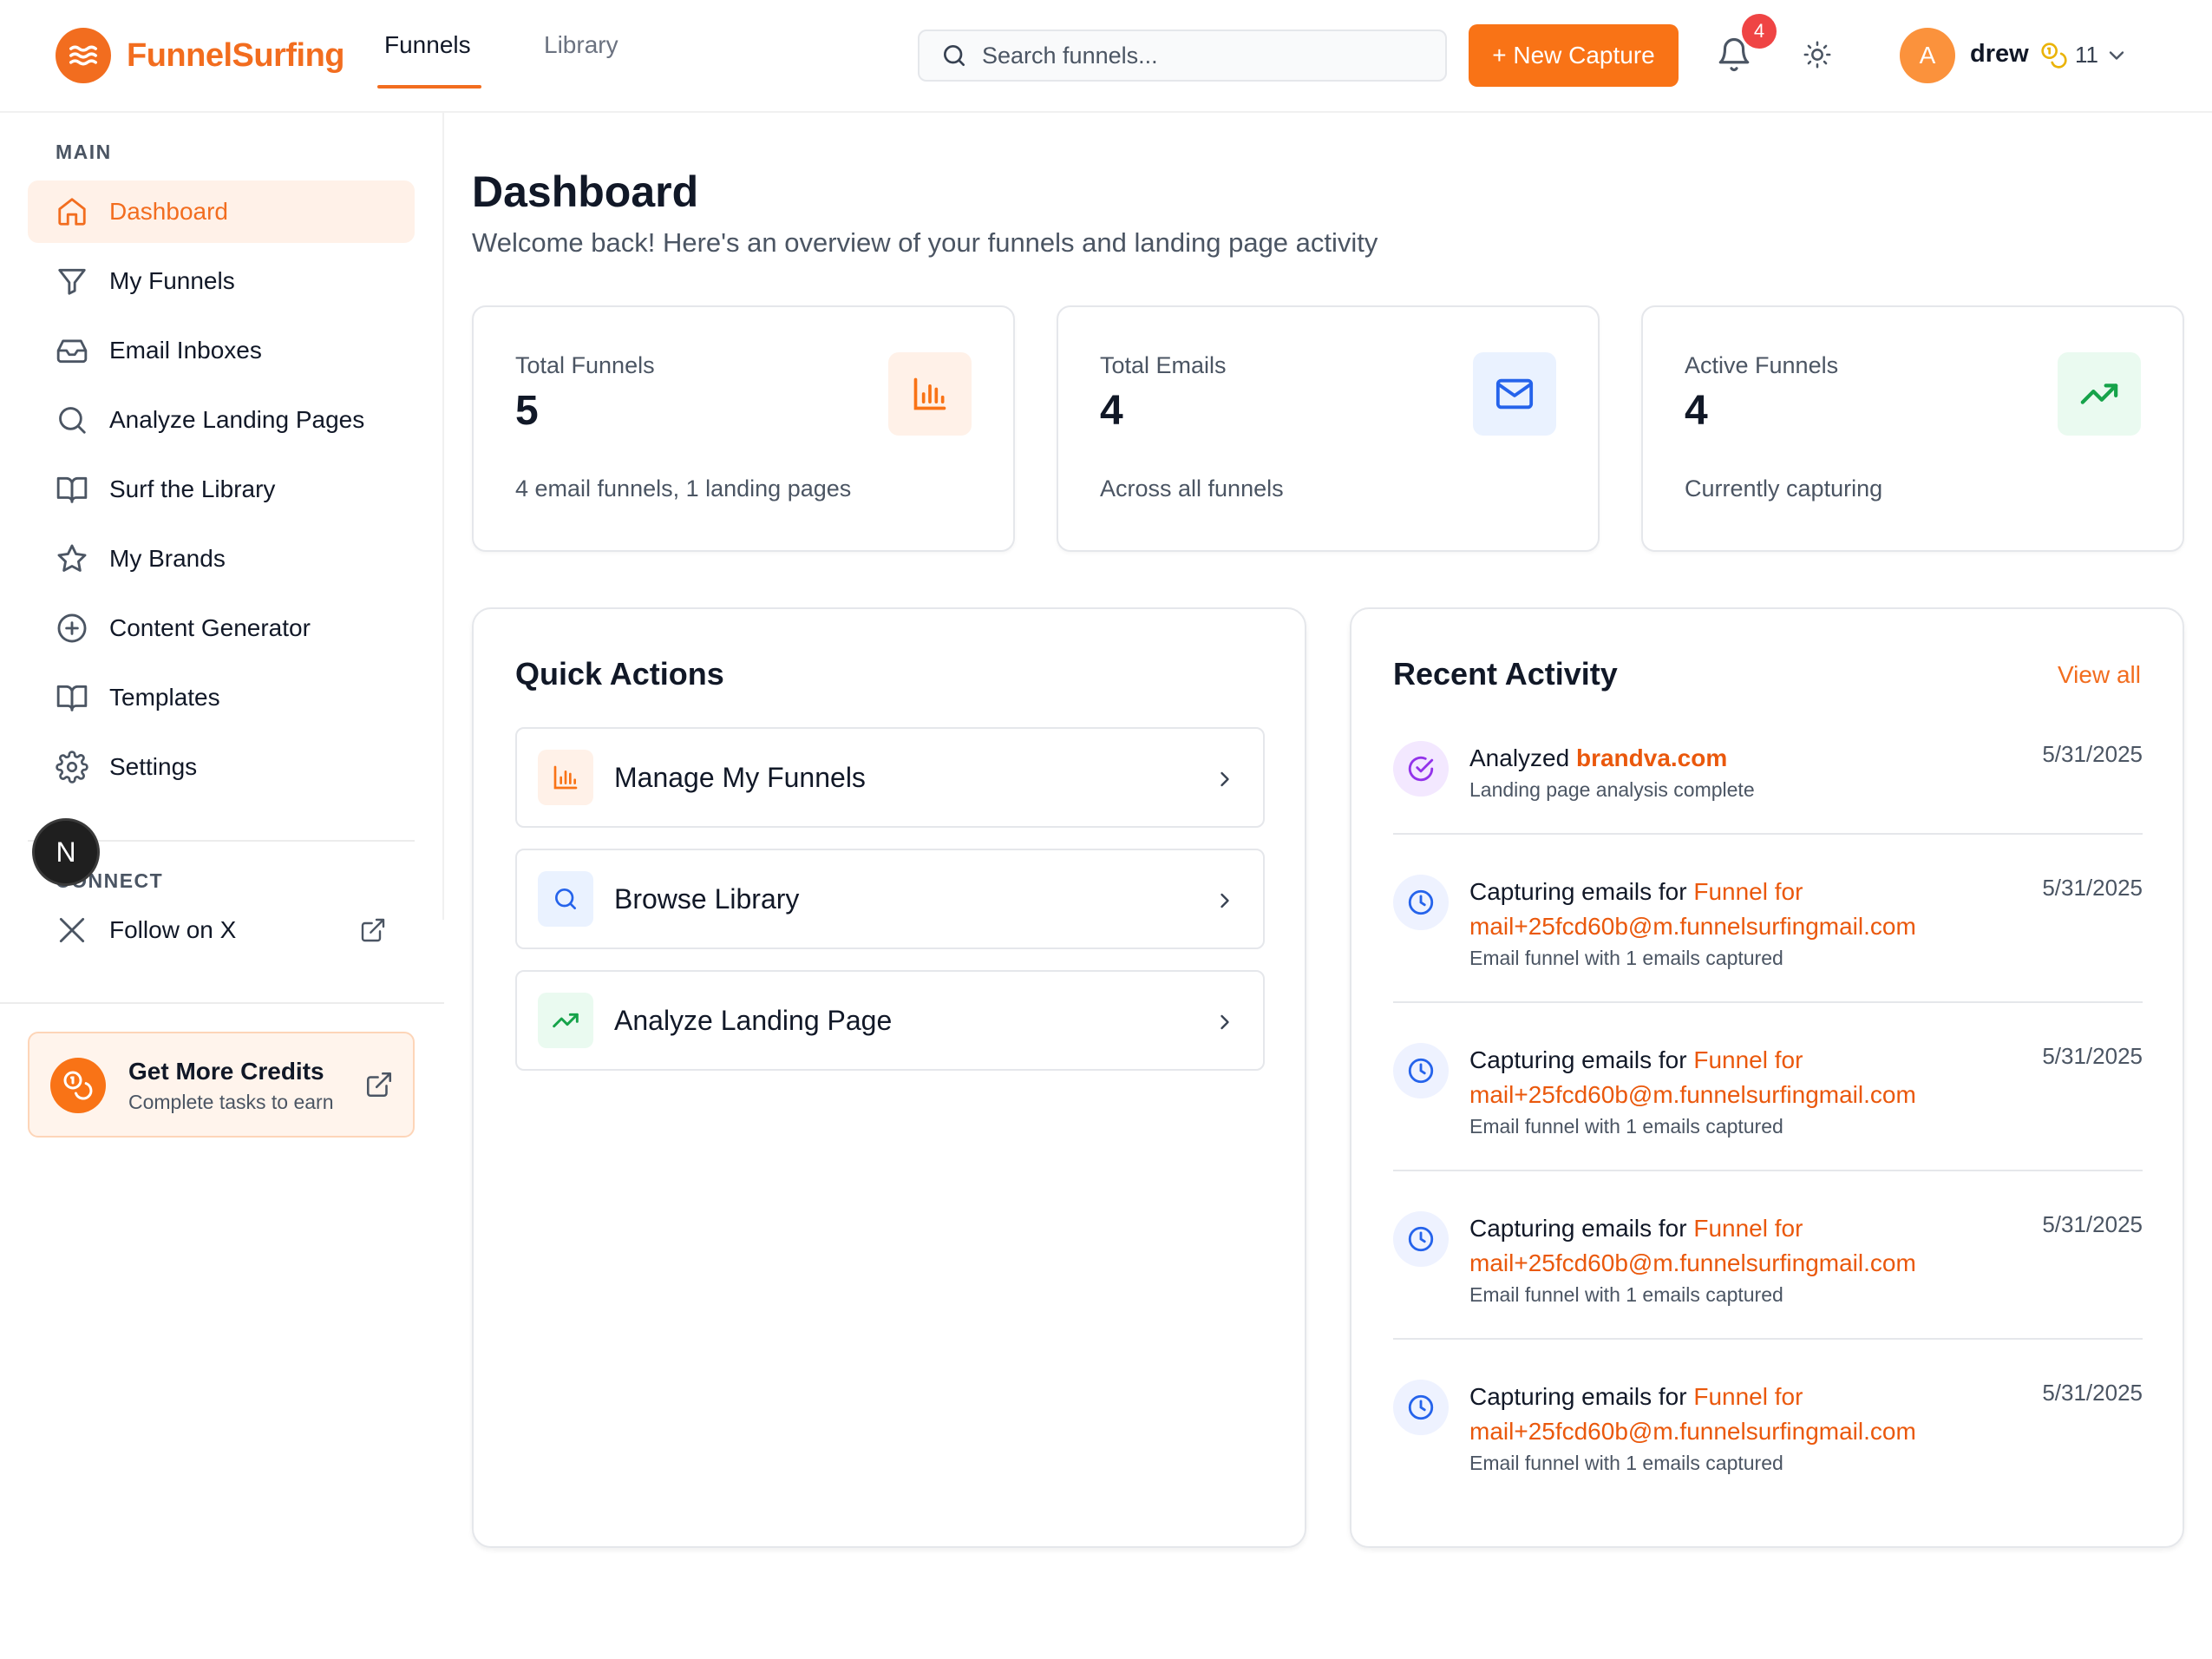 The image size is (2212, 1659). I want to click on star-icon, so click(72, 558).